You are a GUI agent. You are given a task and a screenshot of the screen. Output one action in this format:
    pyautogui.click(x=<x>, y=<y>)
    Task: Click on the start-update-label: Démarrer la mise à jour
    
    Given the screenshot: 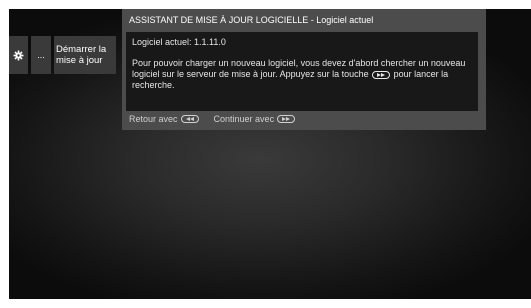 What is the action you would take?
    pyautogui.click(x=81, y=55)
    